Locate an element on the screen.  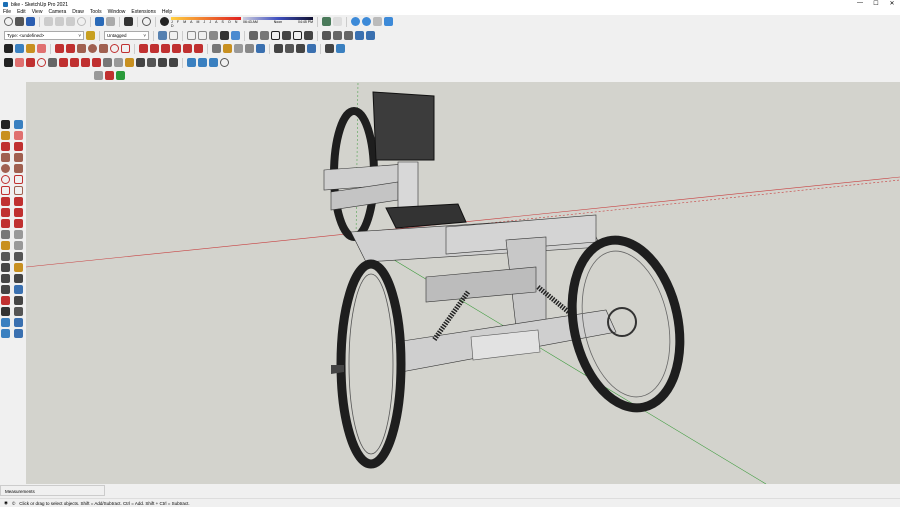
print-icon is located at coordinates (128, 21).